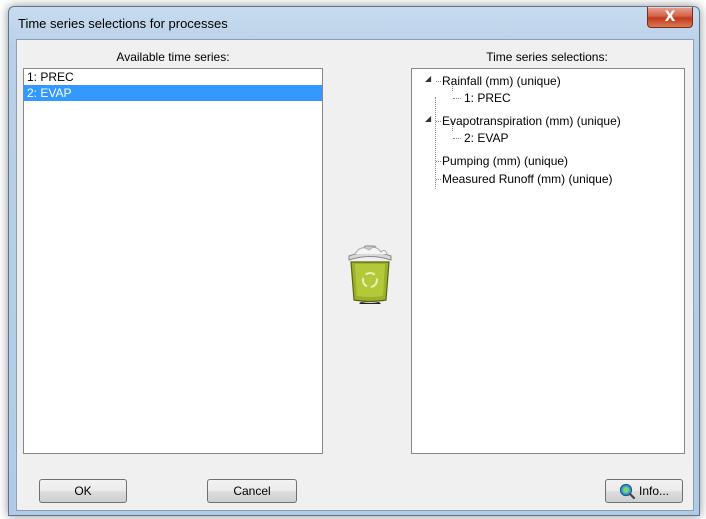 This screenshot has width=706, height=519. I want to click on info-magnifier-icon, so click(627, 491).